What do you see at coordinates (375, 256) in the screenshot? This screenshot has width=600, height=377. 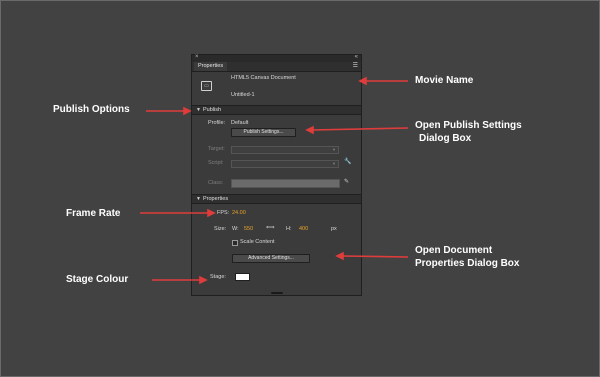 I see `arrow-advanced-settings` at bounding box center [375, 256].